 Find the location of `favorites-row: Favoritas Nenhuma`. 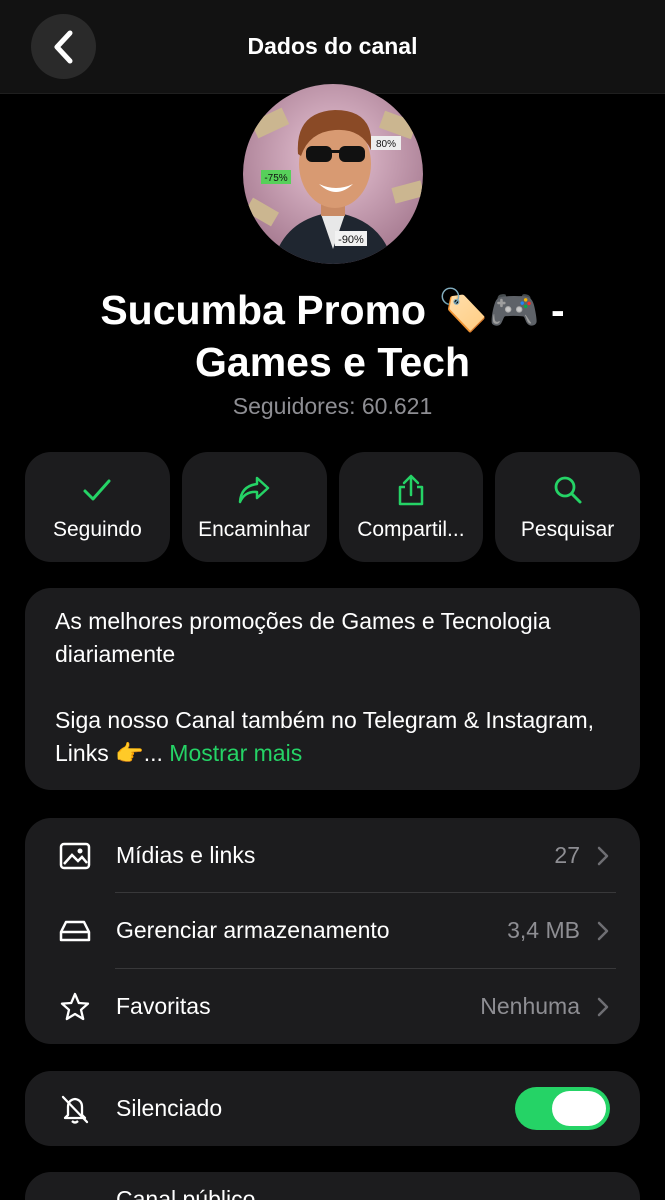

favorites-row: Favoritas Nenhuma is located at coordinates (332, 1006).